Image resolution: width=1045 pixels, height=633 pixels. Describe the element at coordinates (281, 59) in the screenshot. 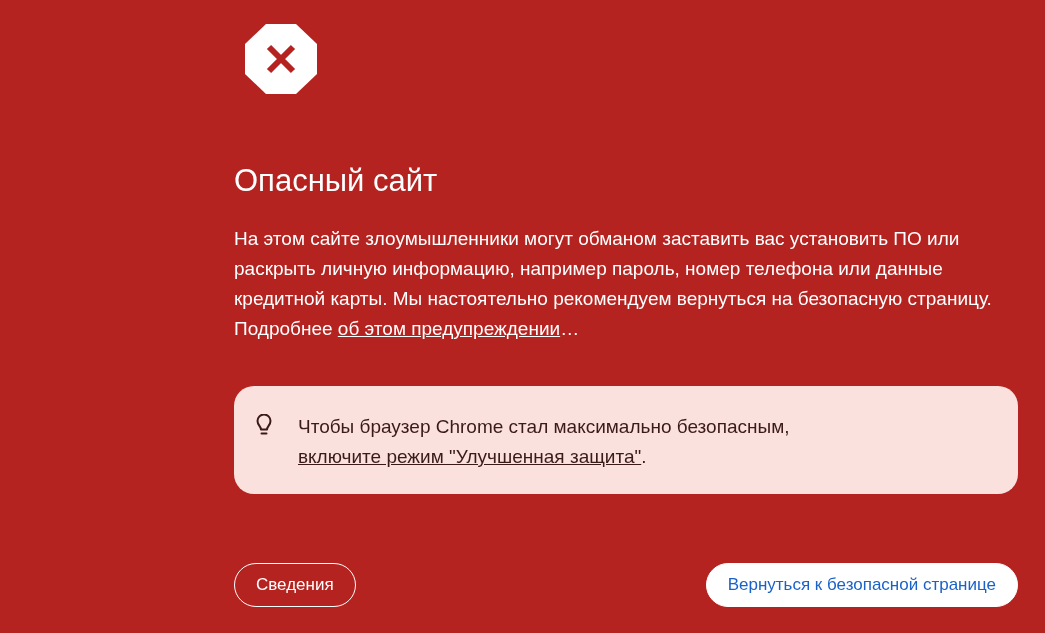

I see `warning-octagon-icon` at that location.